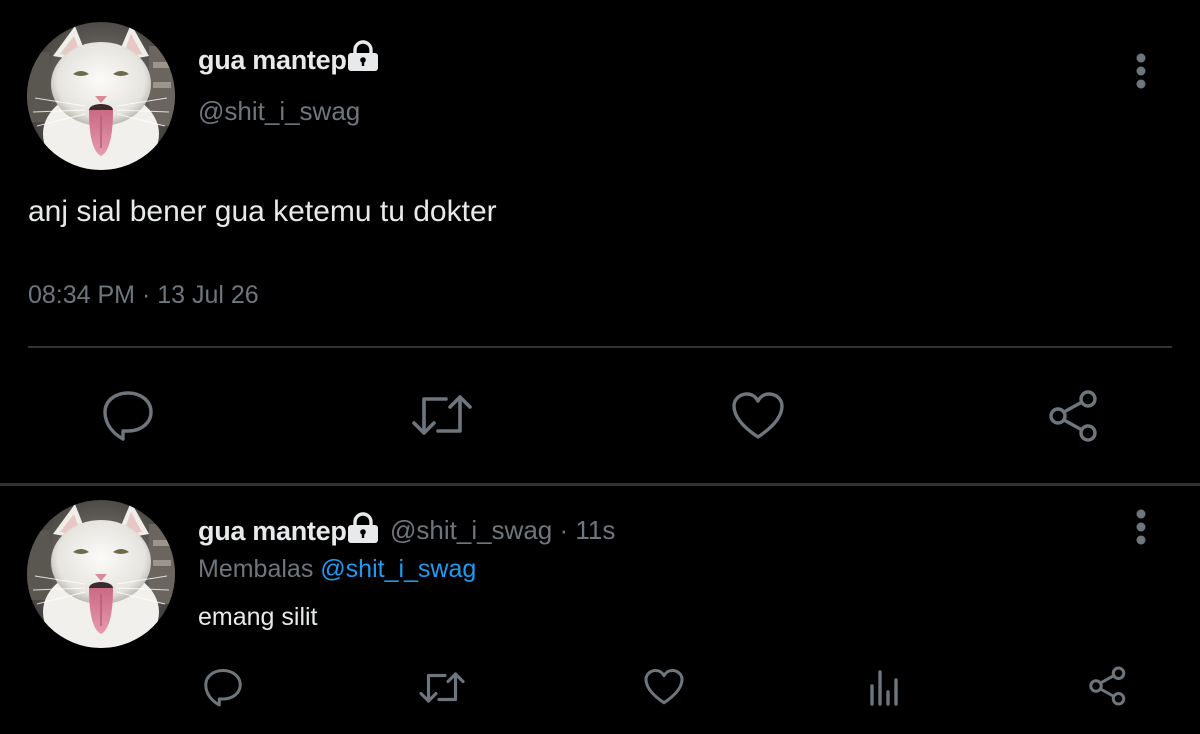  What do you see at coordinates (272, 531) in the screenshot?
I see `reply-author-name: gua mantep` at bounding box center [272, 531].